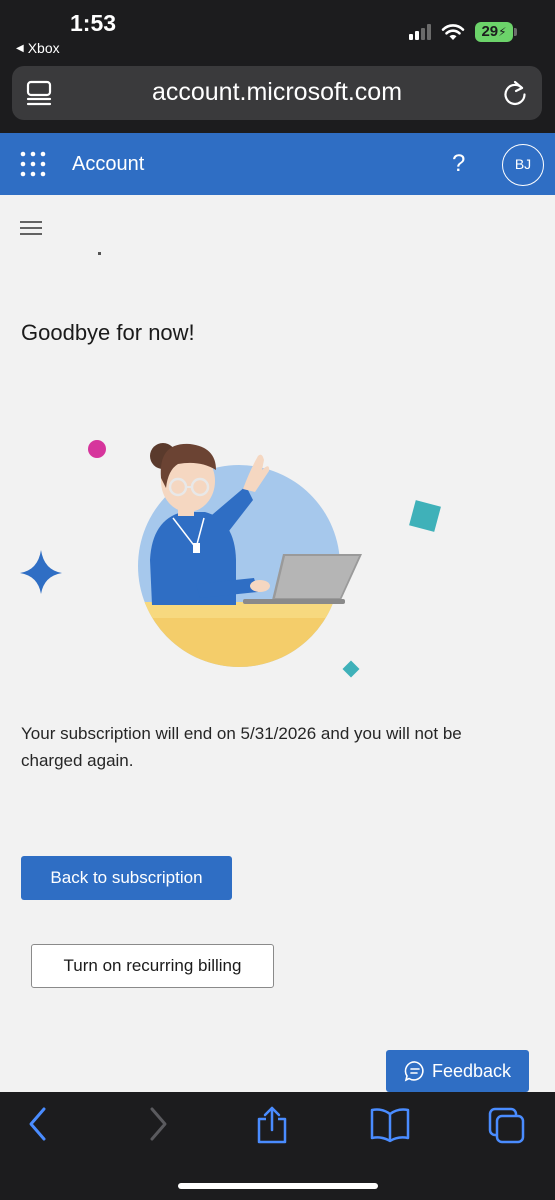 Image resolution: width=555 pixels, height=1200 pixels. I want to click on wifi-icon, so click(453, 32).